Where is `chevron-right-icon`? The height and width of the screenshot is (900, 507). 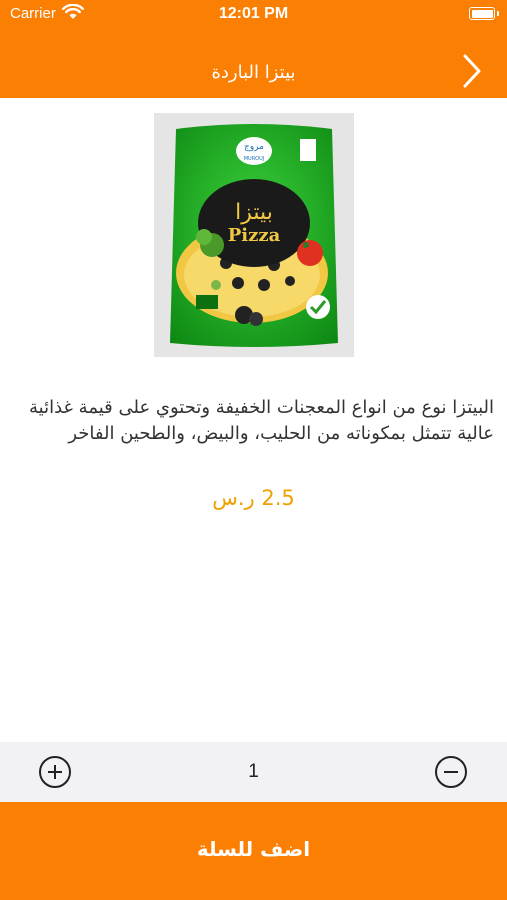 chevron-right-icon is located at coordinates (471, 71).